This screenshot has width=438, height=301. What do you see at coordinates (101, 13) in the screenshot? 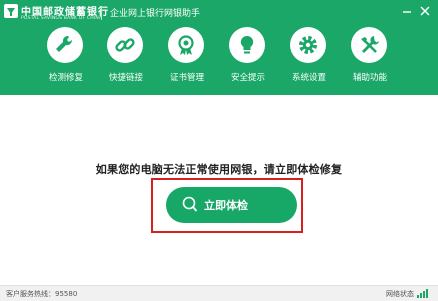
I see `title-divider` at bounding box center [101, 13].